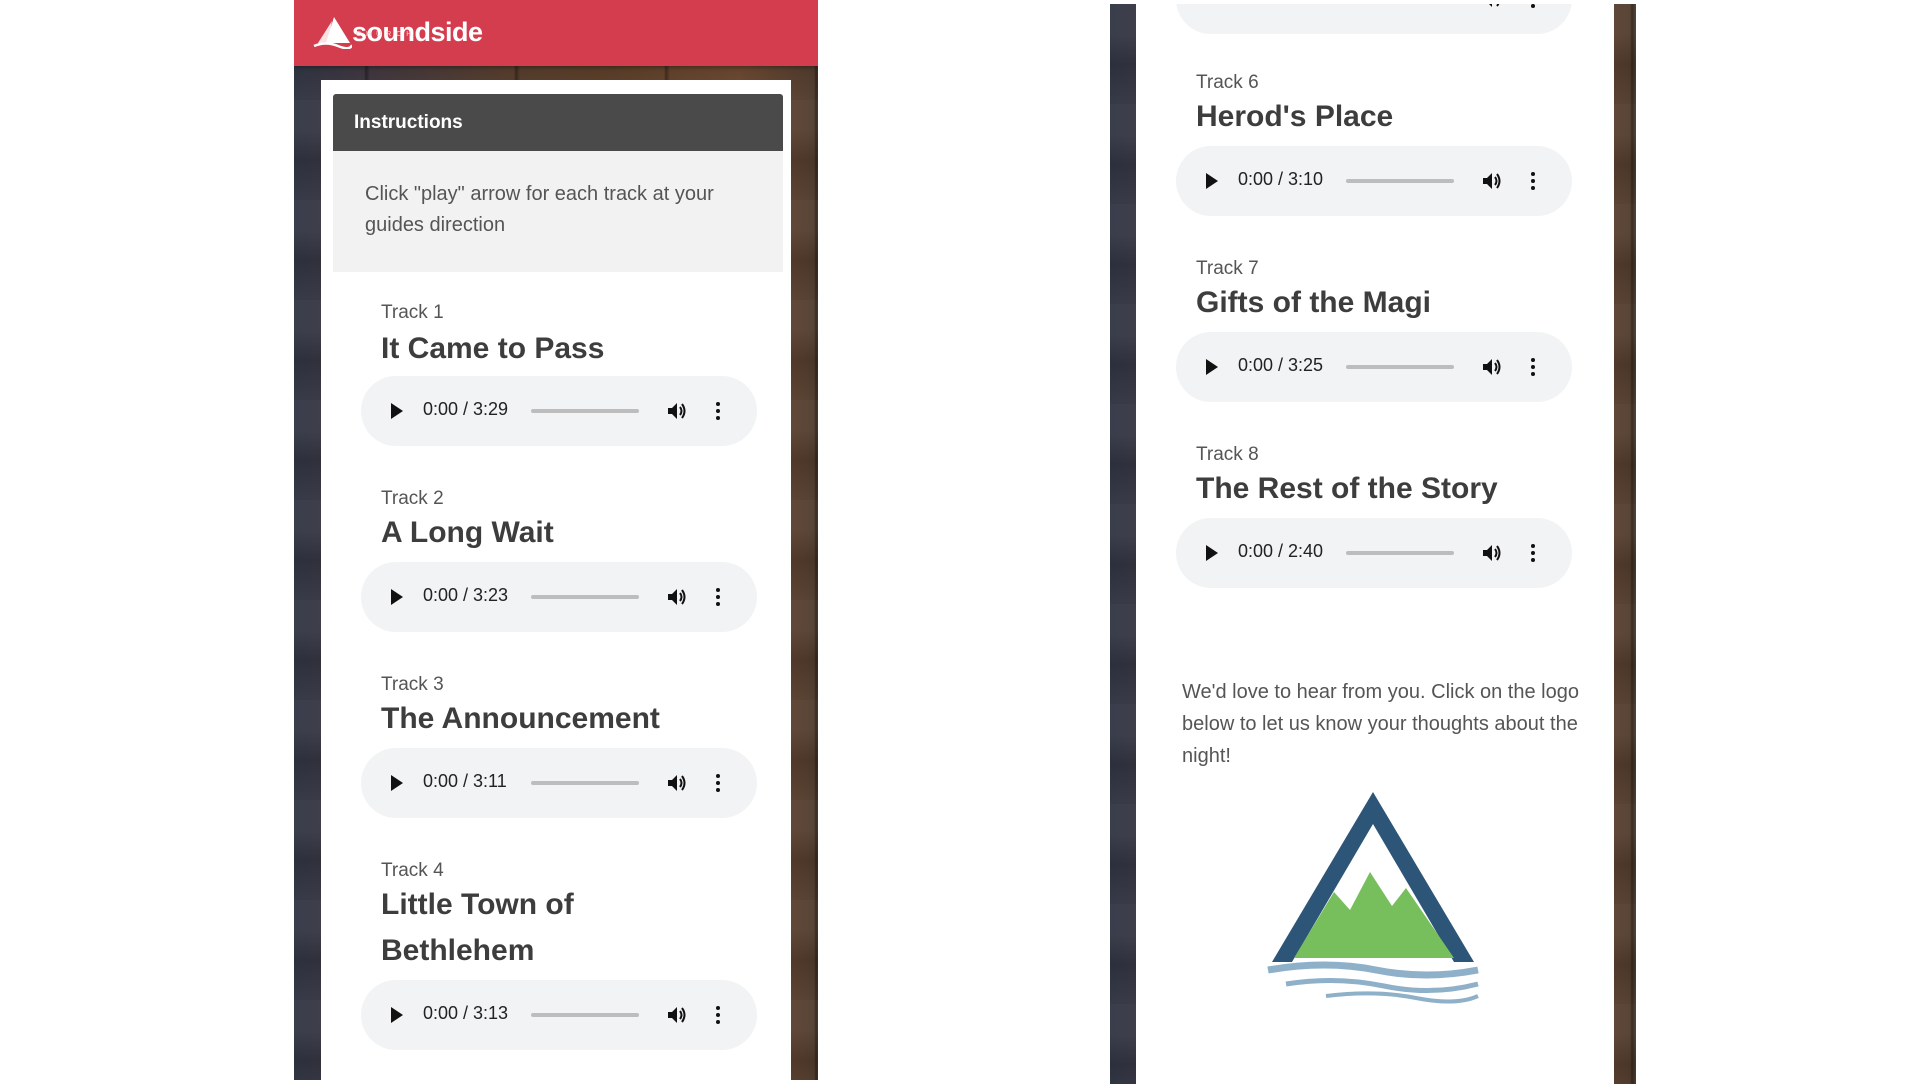 The image size is (1920, 1084). I want to click on audio-player-partial, so click(1374, 19).